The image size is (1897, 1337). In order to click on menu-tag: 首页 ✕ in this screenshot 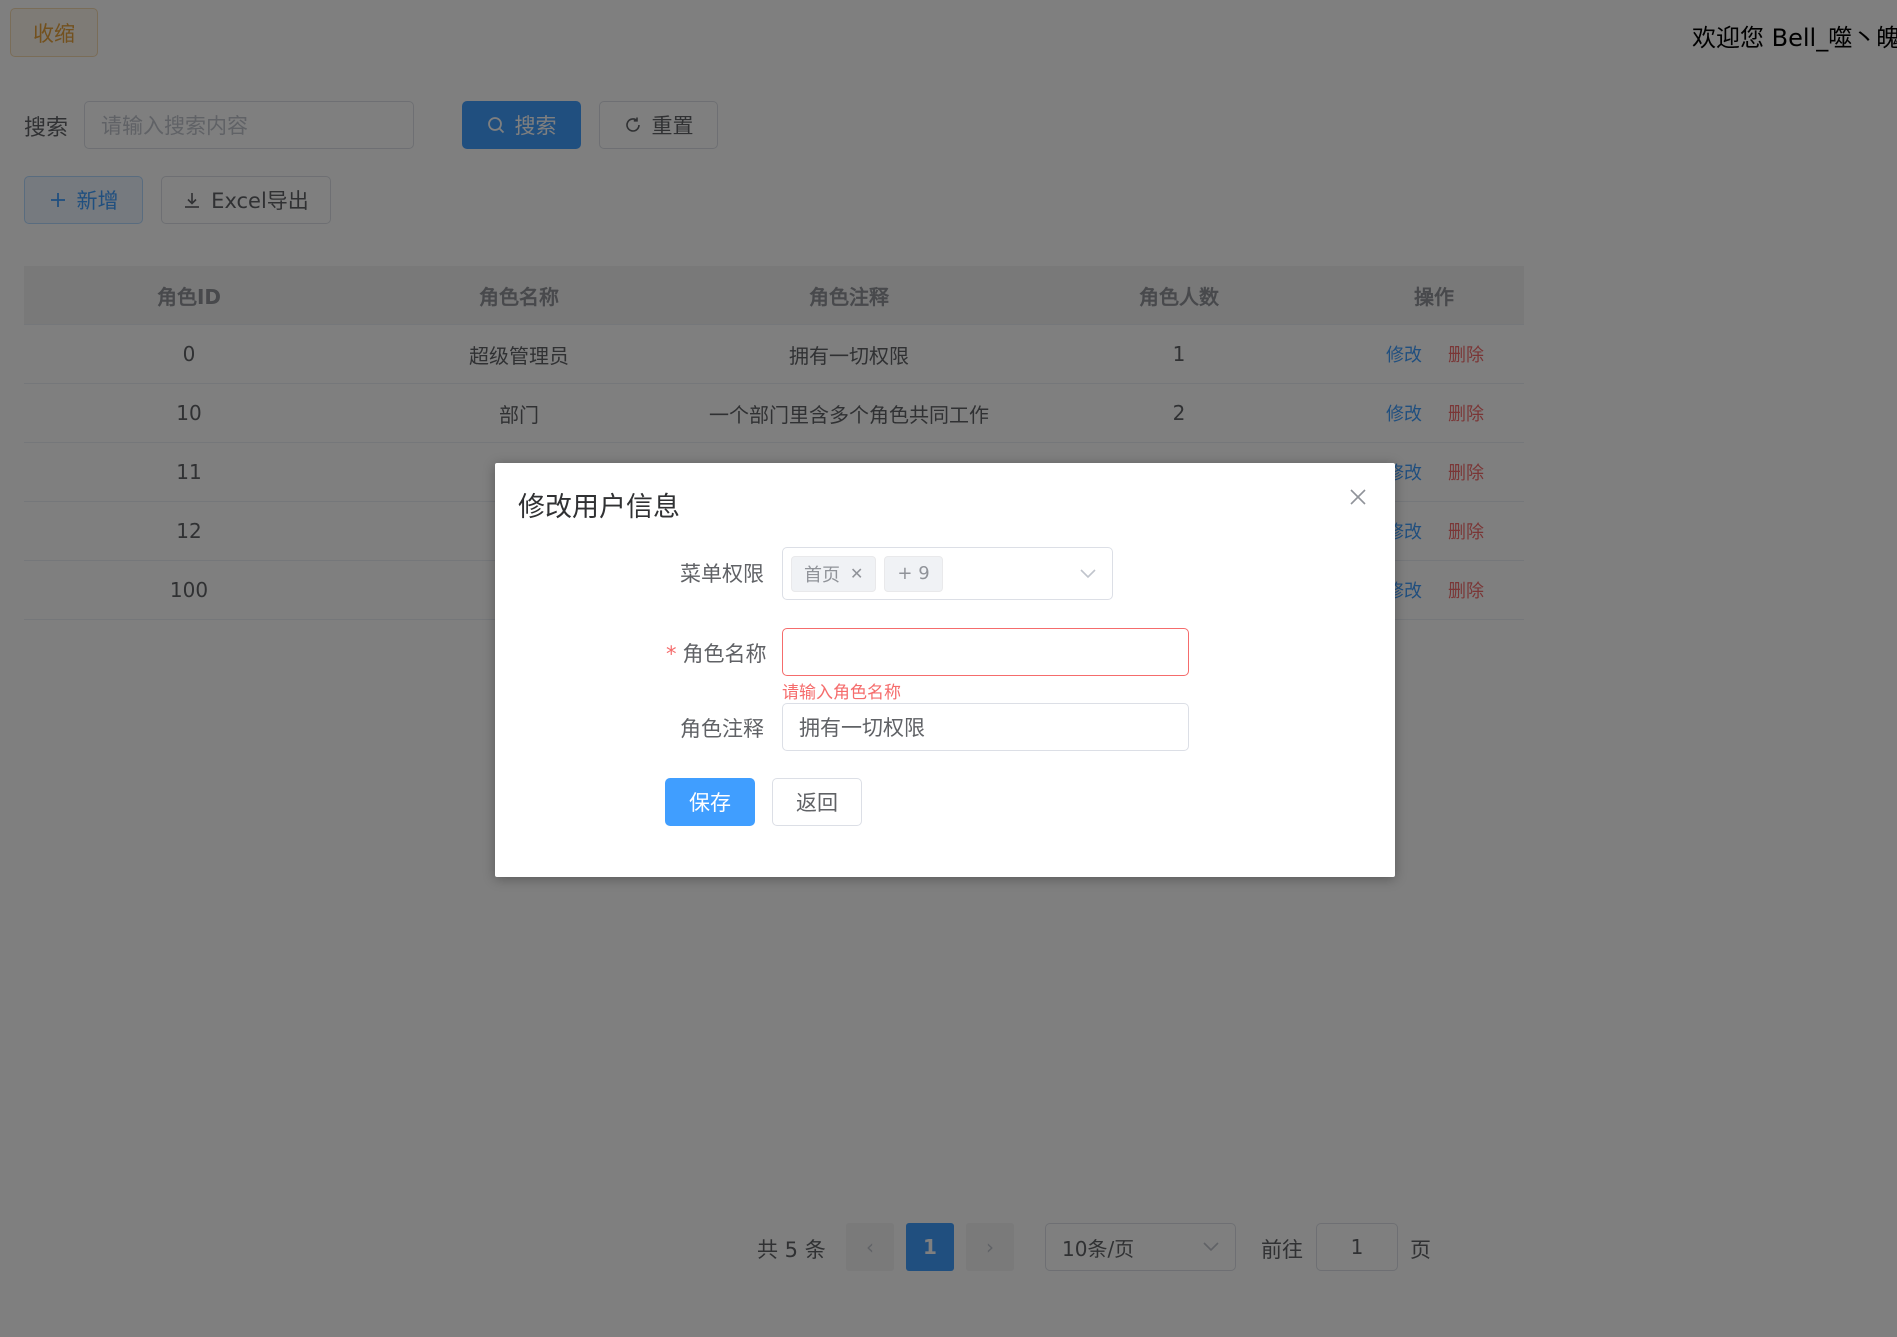, I will do `click(834, 573)`.